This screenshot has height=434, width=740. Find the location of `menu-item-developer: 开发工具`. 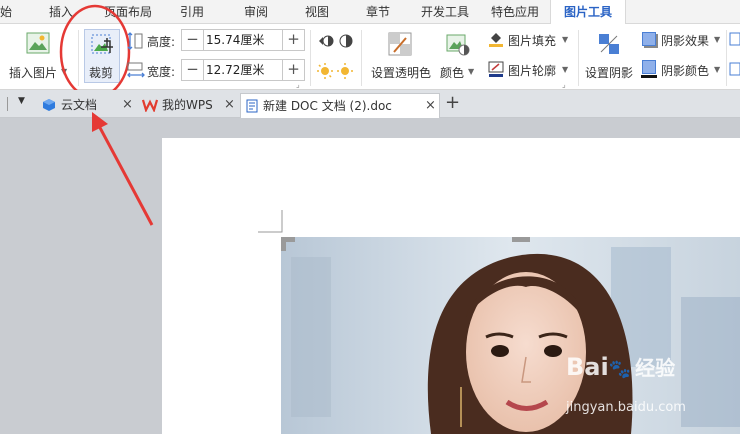

menu-item-developer: 开发工具 is located at coordinates (445, 12).